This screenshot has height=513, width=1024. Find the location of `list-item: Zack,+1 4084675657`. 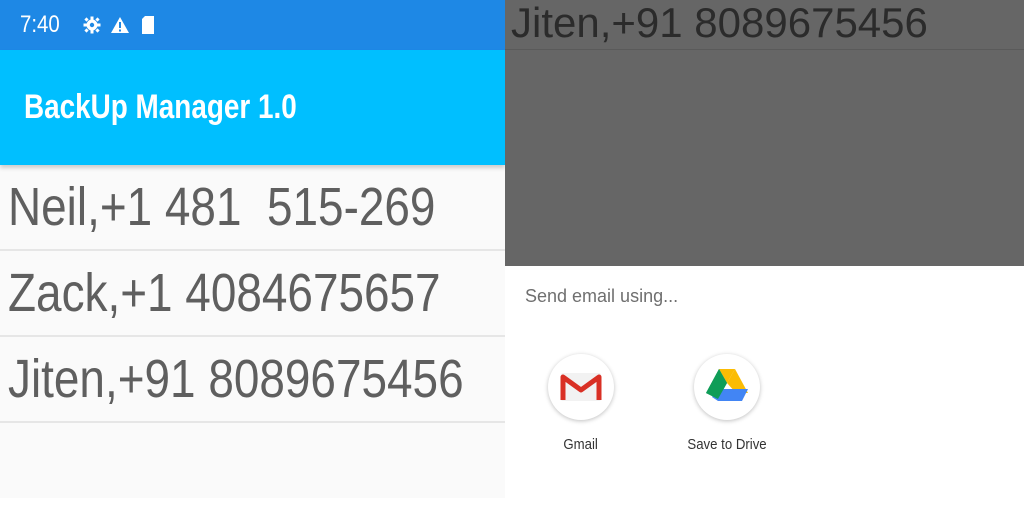

list-item: Zack,+1 4084675657 is located at coordinates (252, 294).